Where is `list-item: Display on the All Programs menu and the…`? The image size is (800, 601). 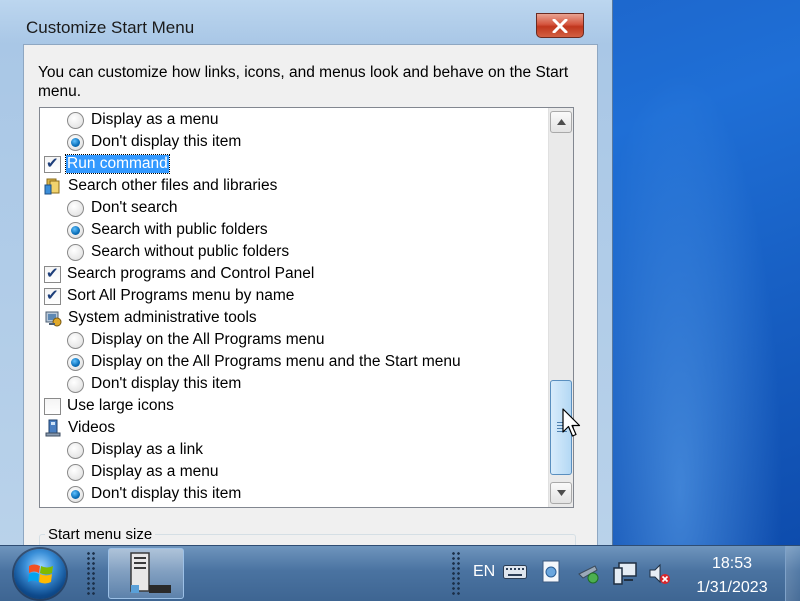 list-item: Display on the All Programs menu and the… is located at coordinates (264, 362).